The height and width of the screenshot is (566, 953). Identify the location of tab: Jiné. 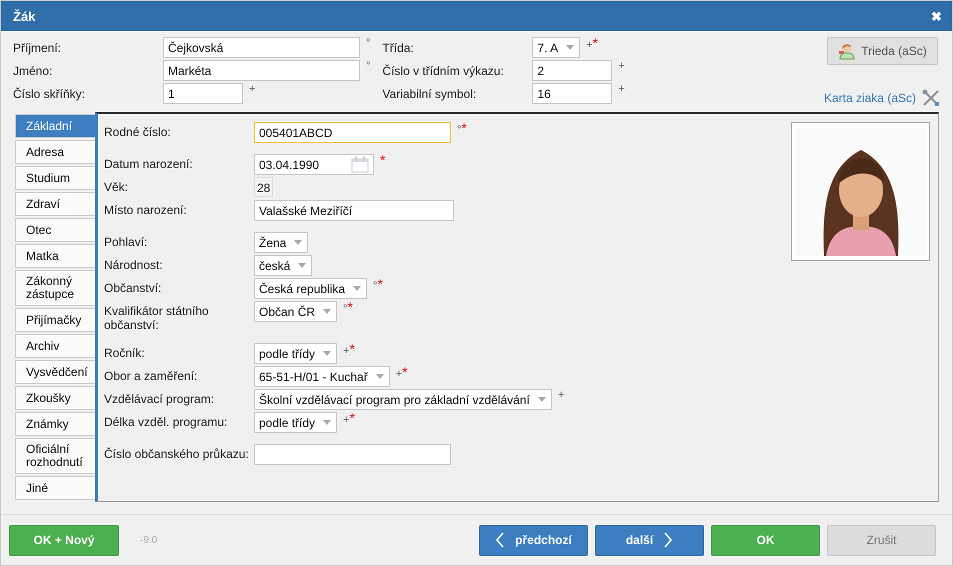
(55, 488).